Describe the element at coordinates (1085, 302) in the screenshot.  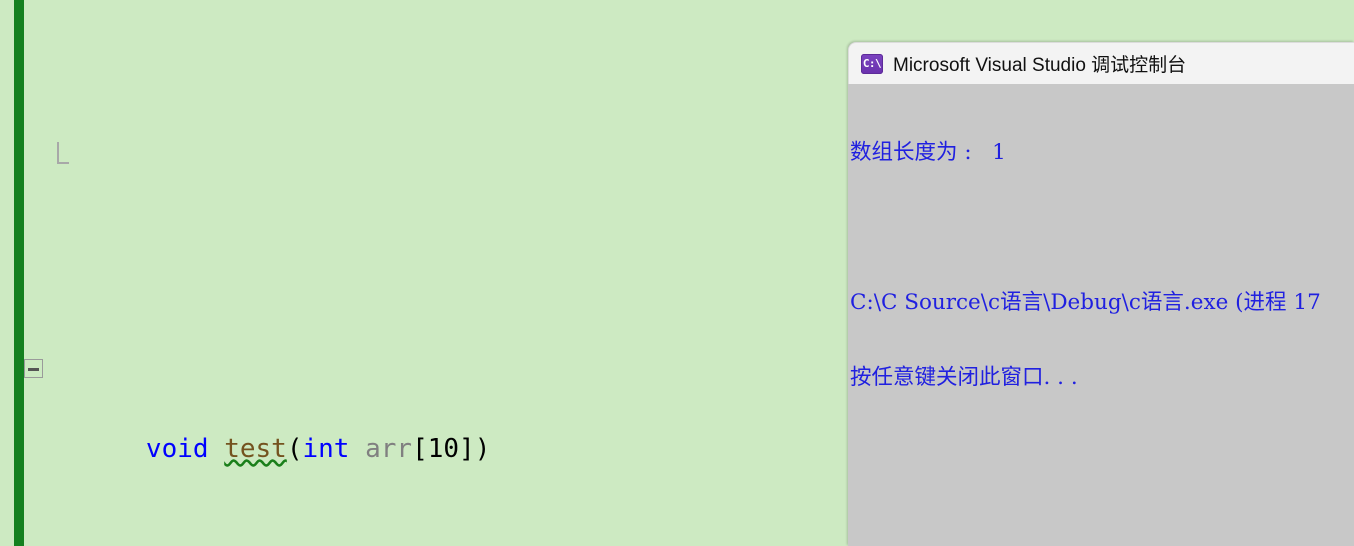
I see `console-output-line: C:\C Source\c语言\Debug\c语言.exe (进程 17` at that location.